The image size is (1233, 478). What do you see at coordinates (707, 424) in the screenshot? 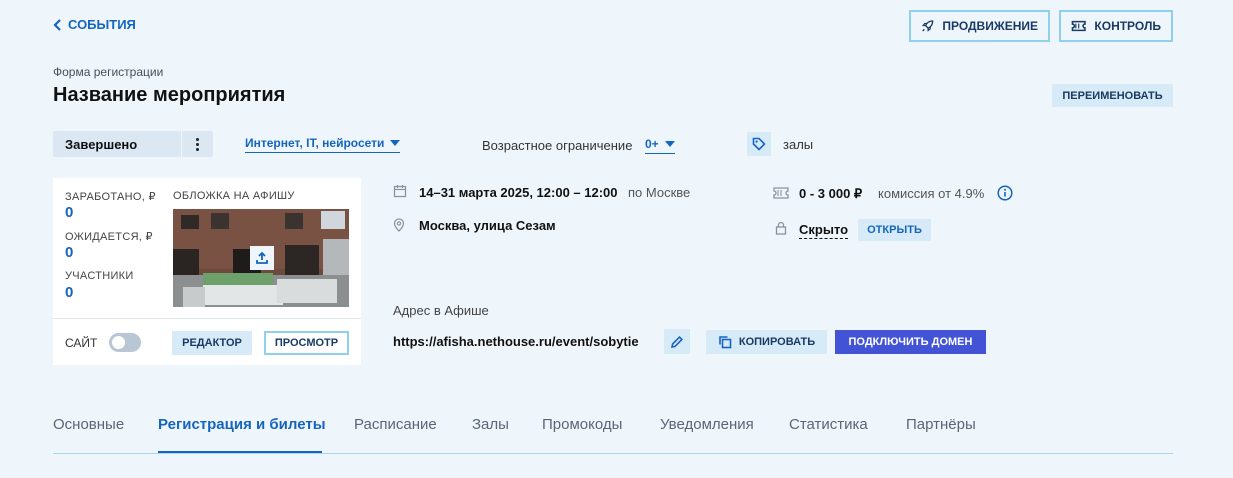
I see `tab-notifications: Уведомления` at bounding box center [707, 424].